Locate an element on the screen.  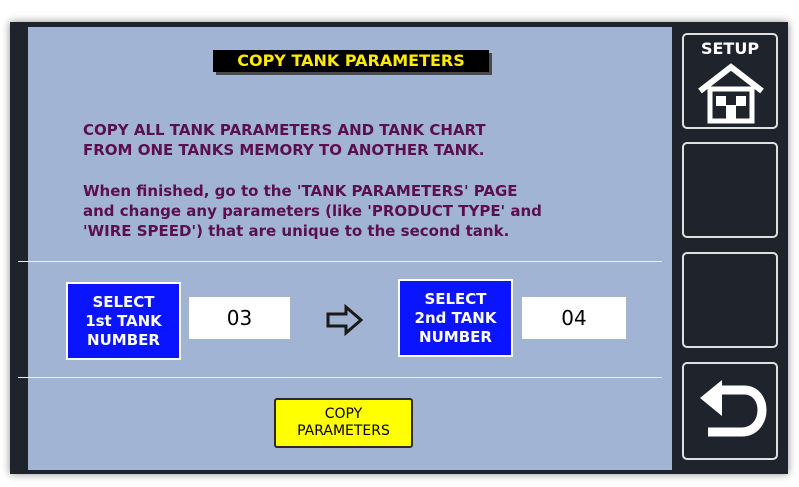
copy-parameters-button: COPY PARAMETERS is located at coordinates (343, 423).